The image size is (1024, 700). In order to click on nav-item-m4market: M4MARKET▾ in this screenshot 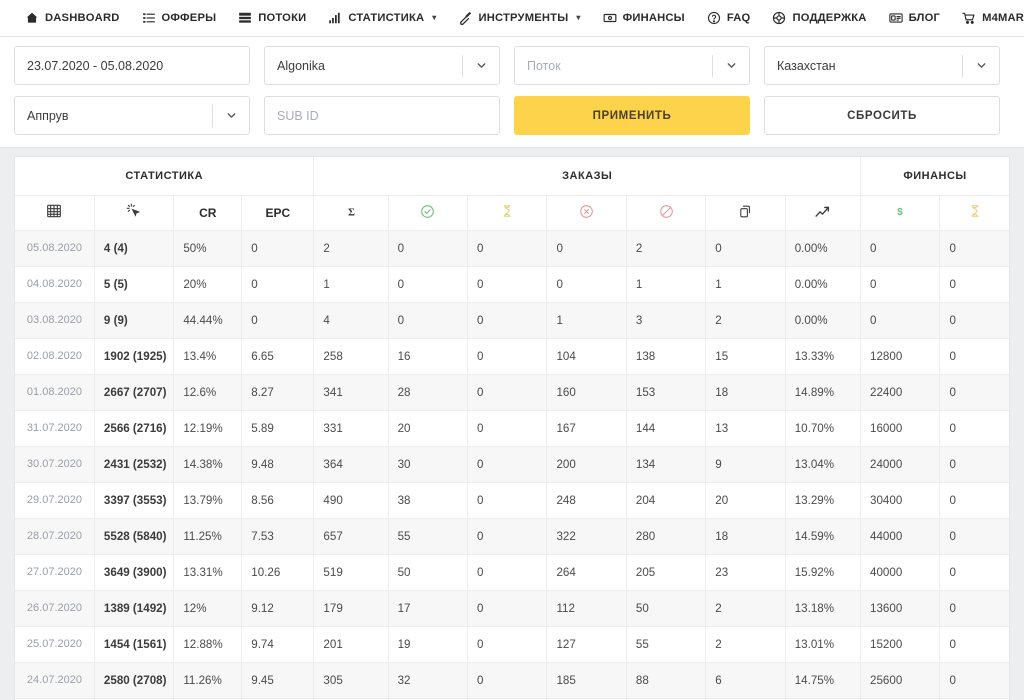, I will do `click(987, 18)`.